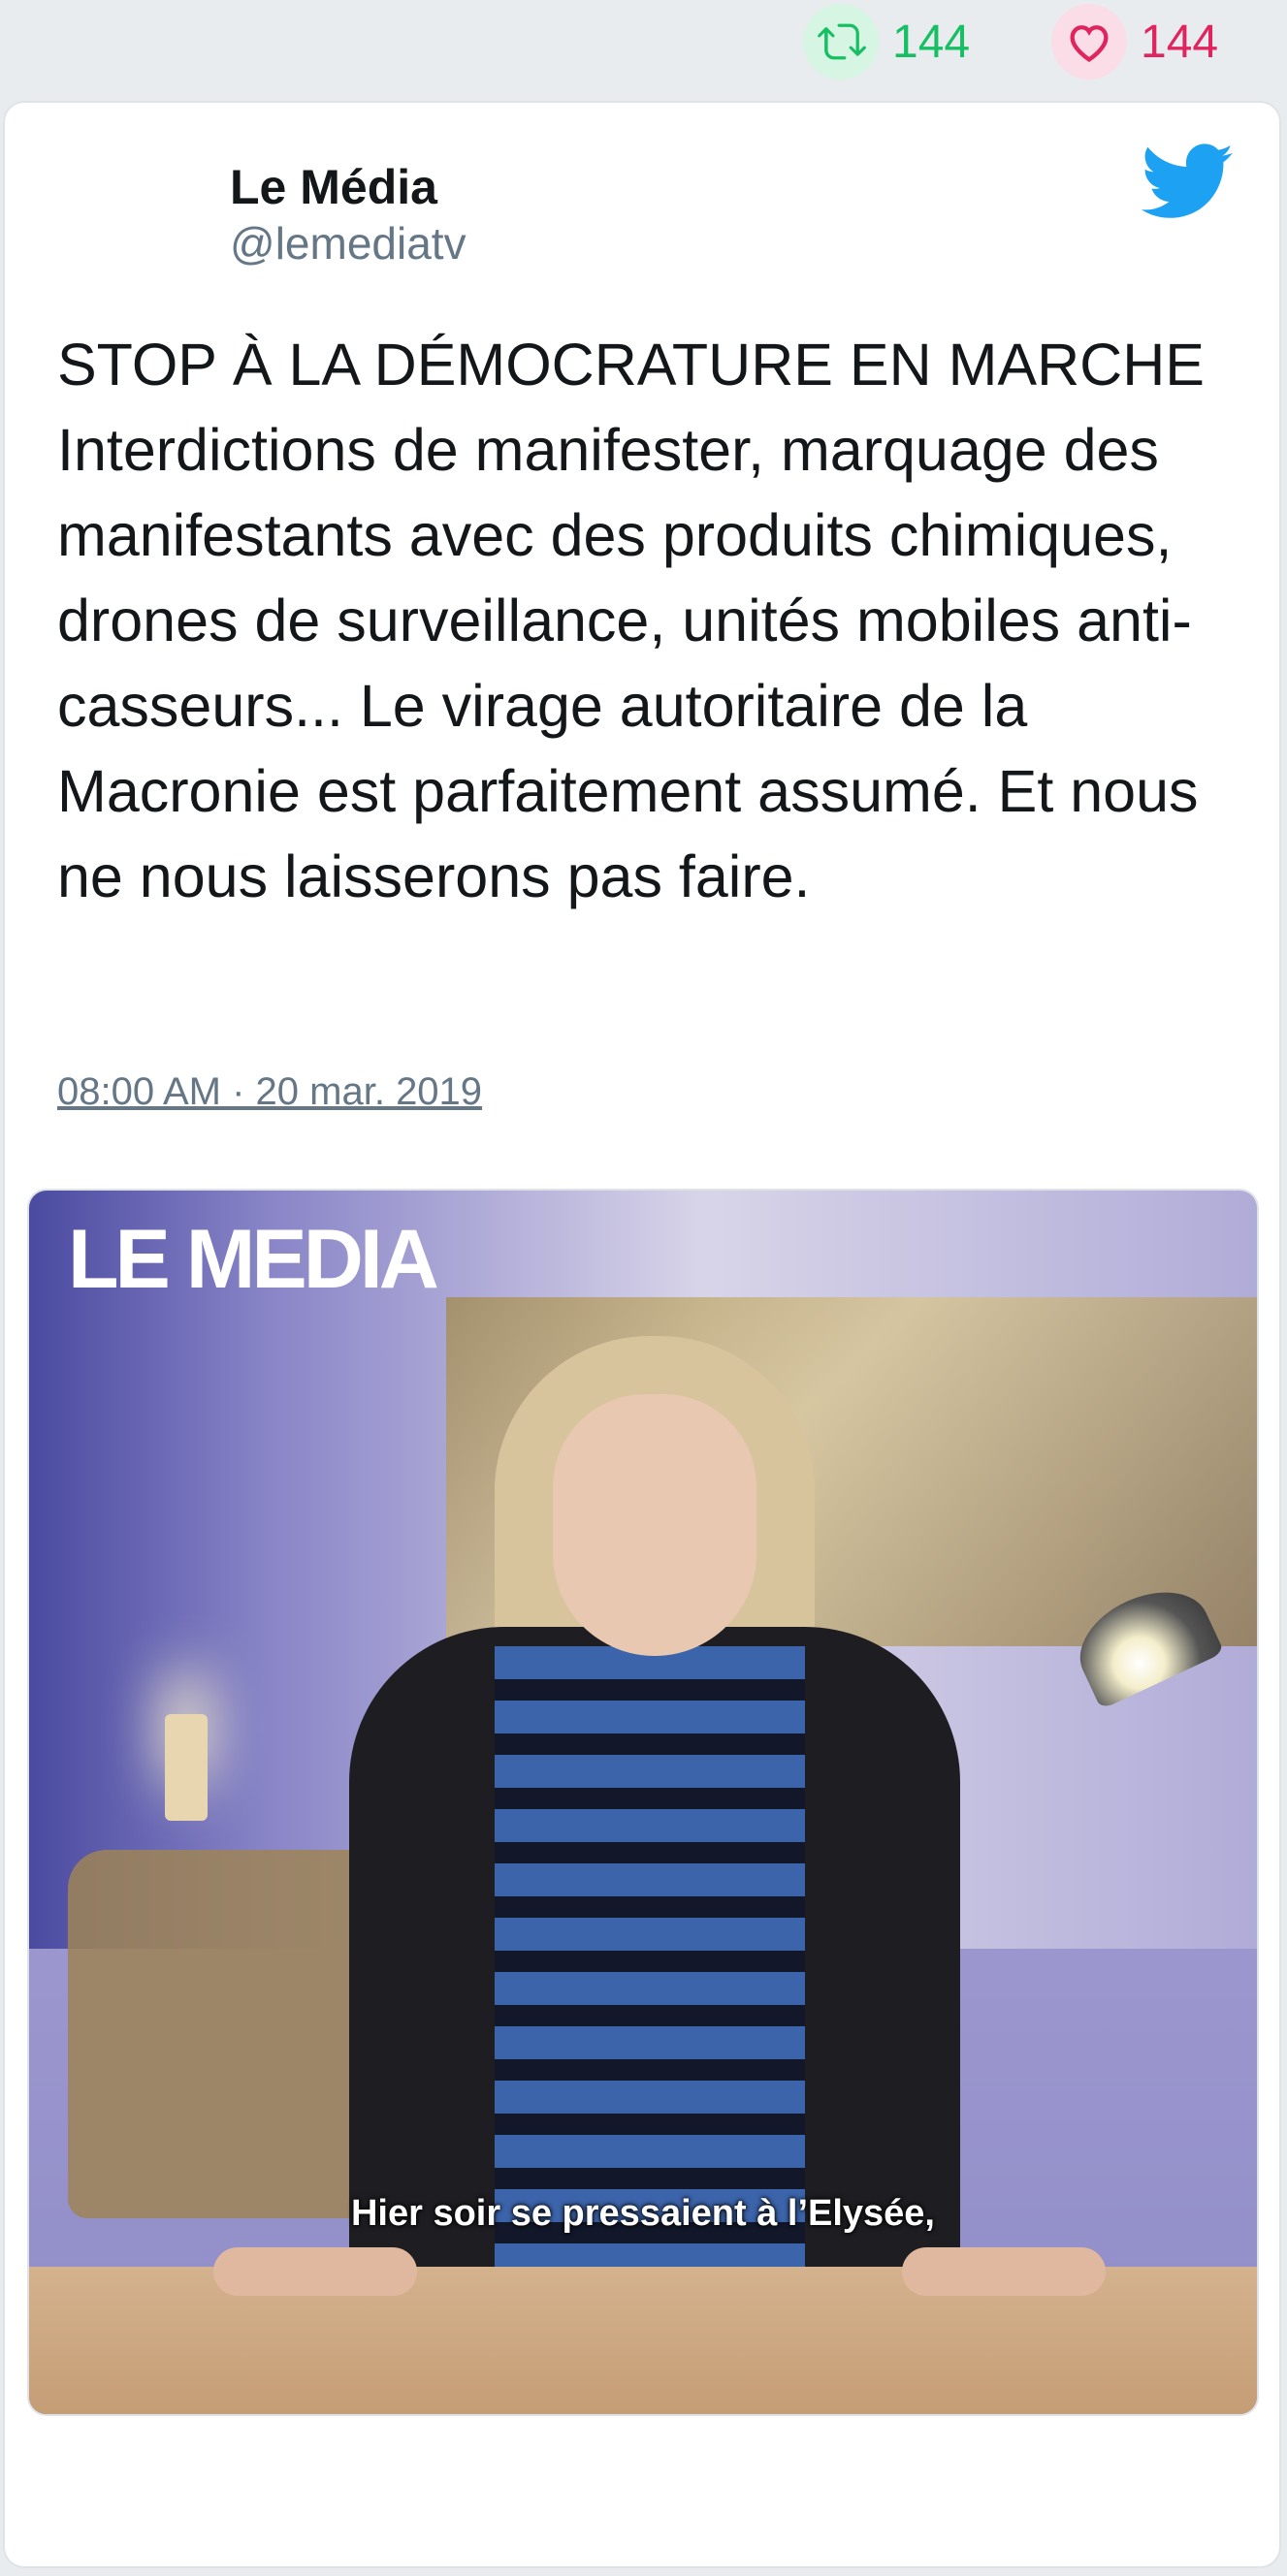  I want to click on twitter-bird-icon, so click(1188, 182).